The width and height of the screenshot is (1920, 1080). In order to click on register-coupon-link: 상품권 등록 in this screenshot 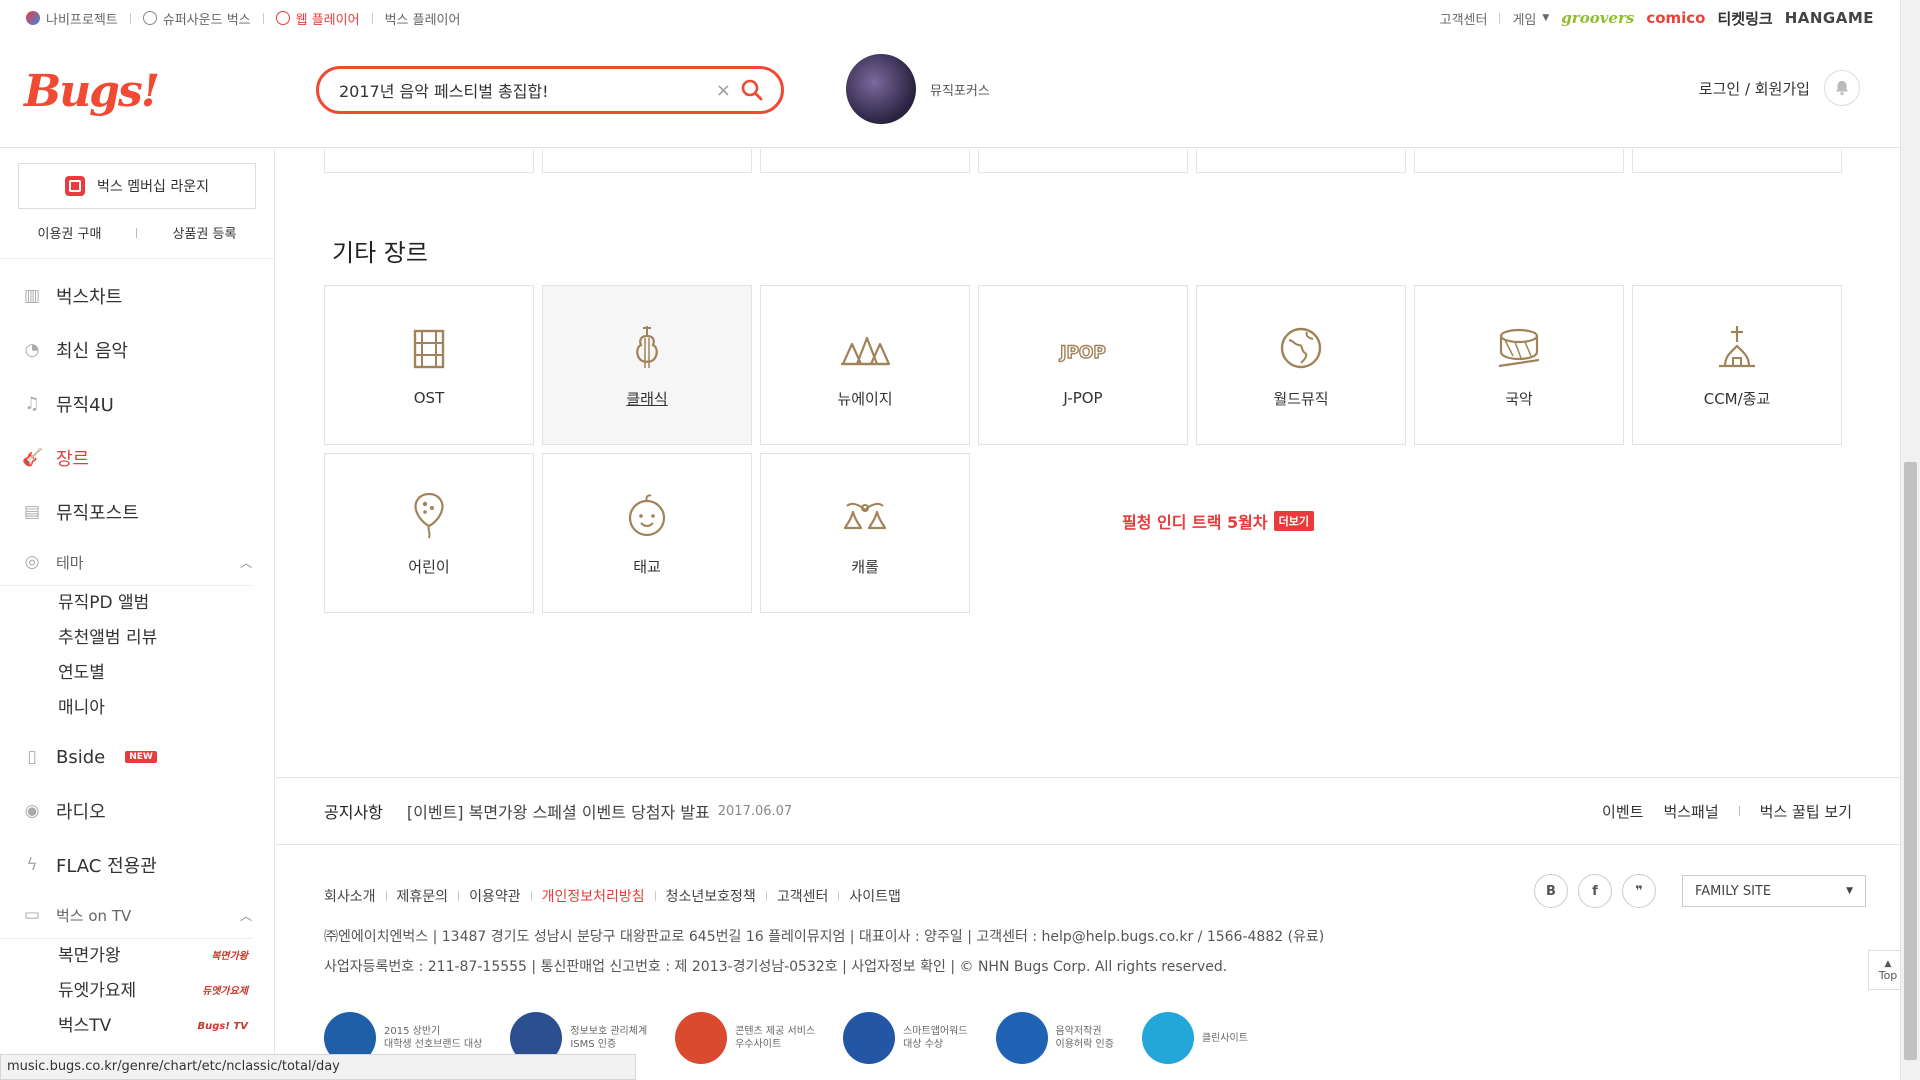, I will do `click(205, 232)`.